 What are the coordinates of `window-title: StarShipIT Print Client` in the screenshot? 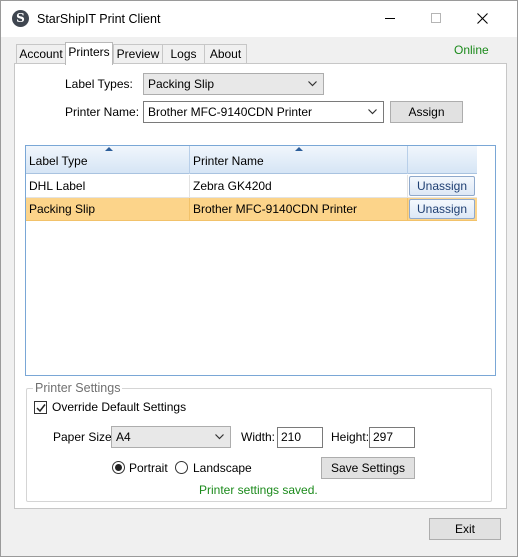 It's located at (99, 19).